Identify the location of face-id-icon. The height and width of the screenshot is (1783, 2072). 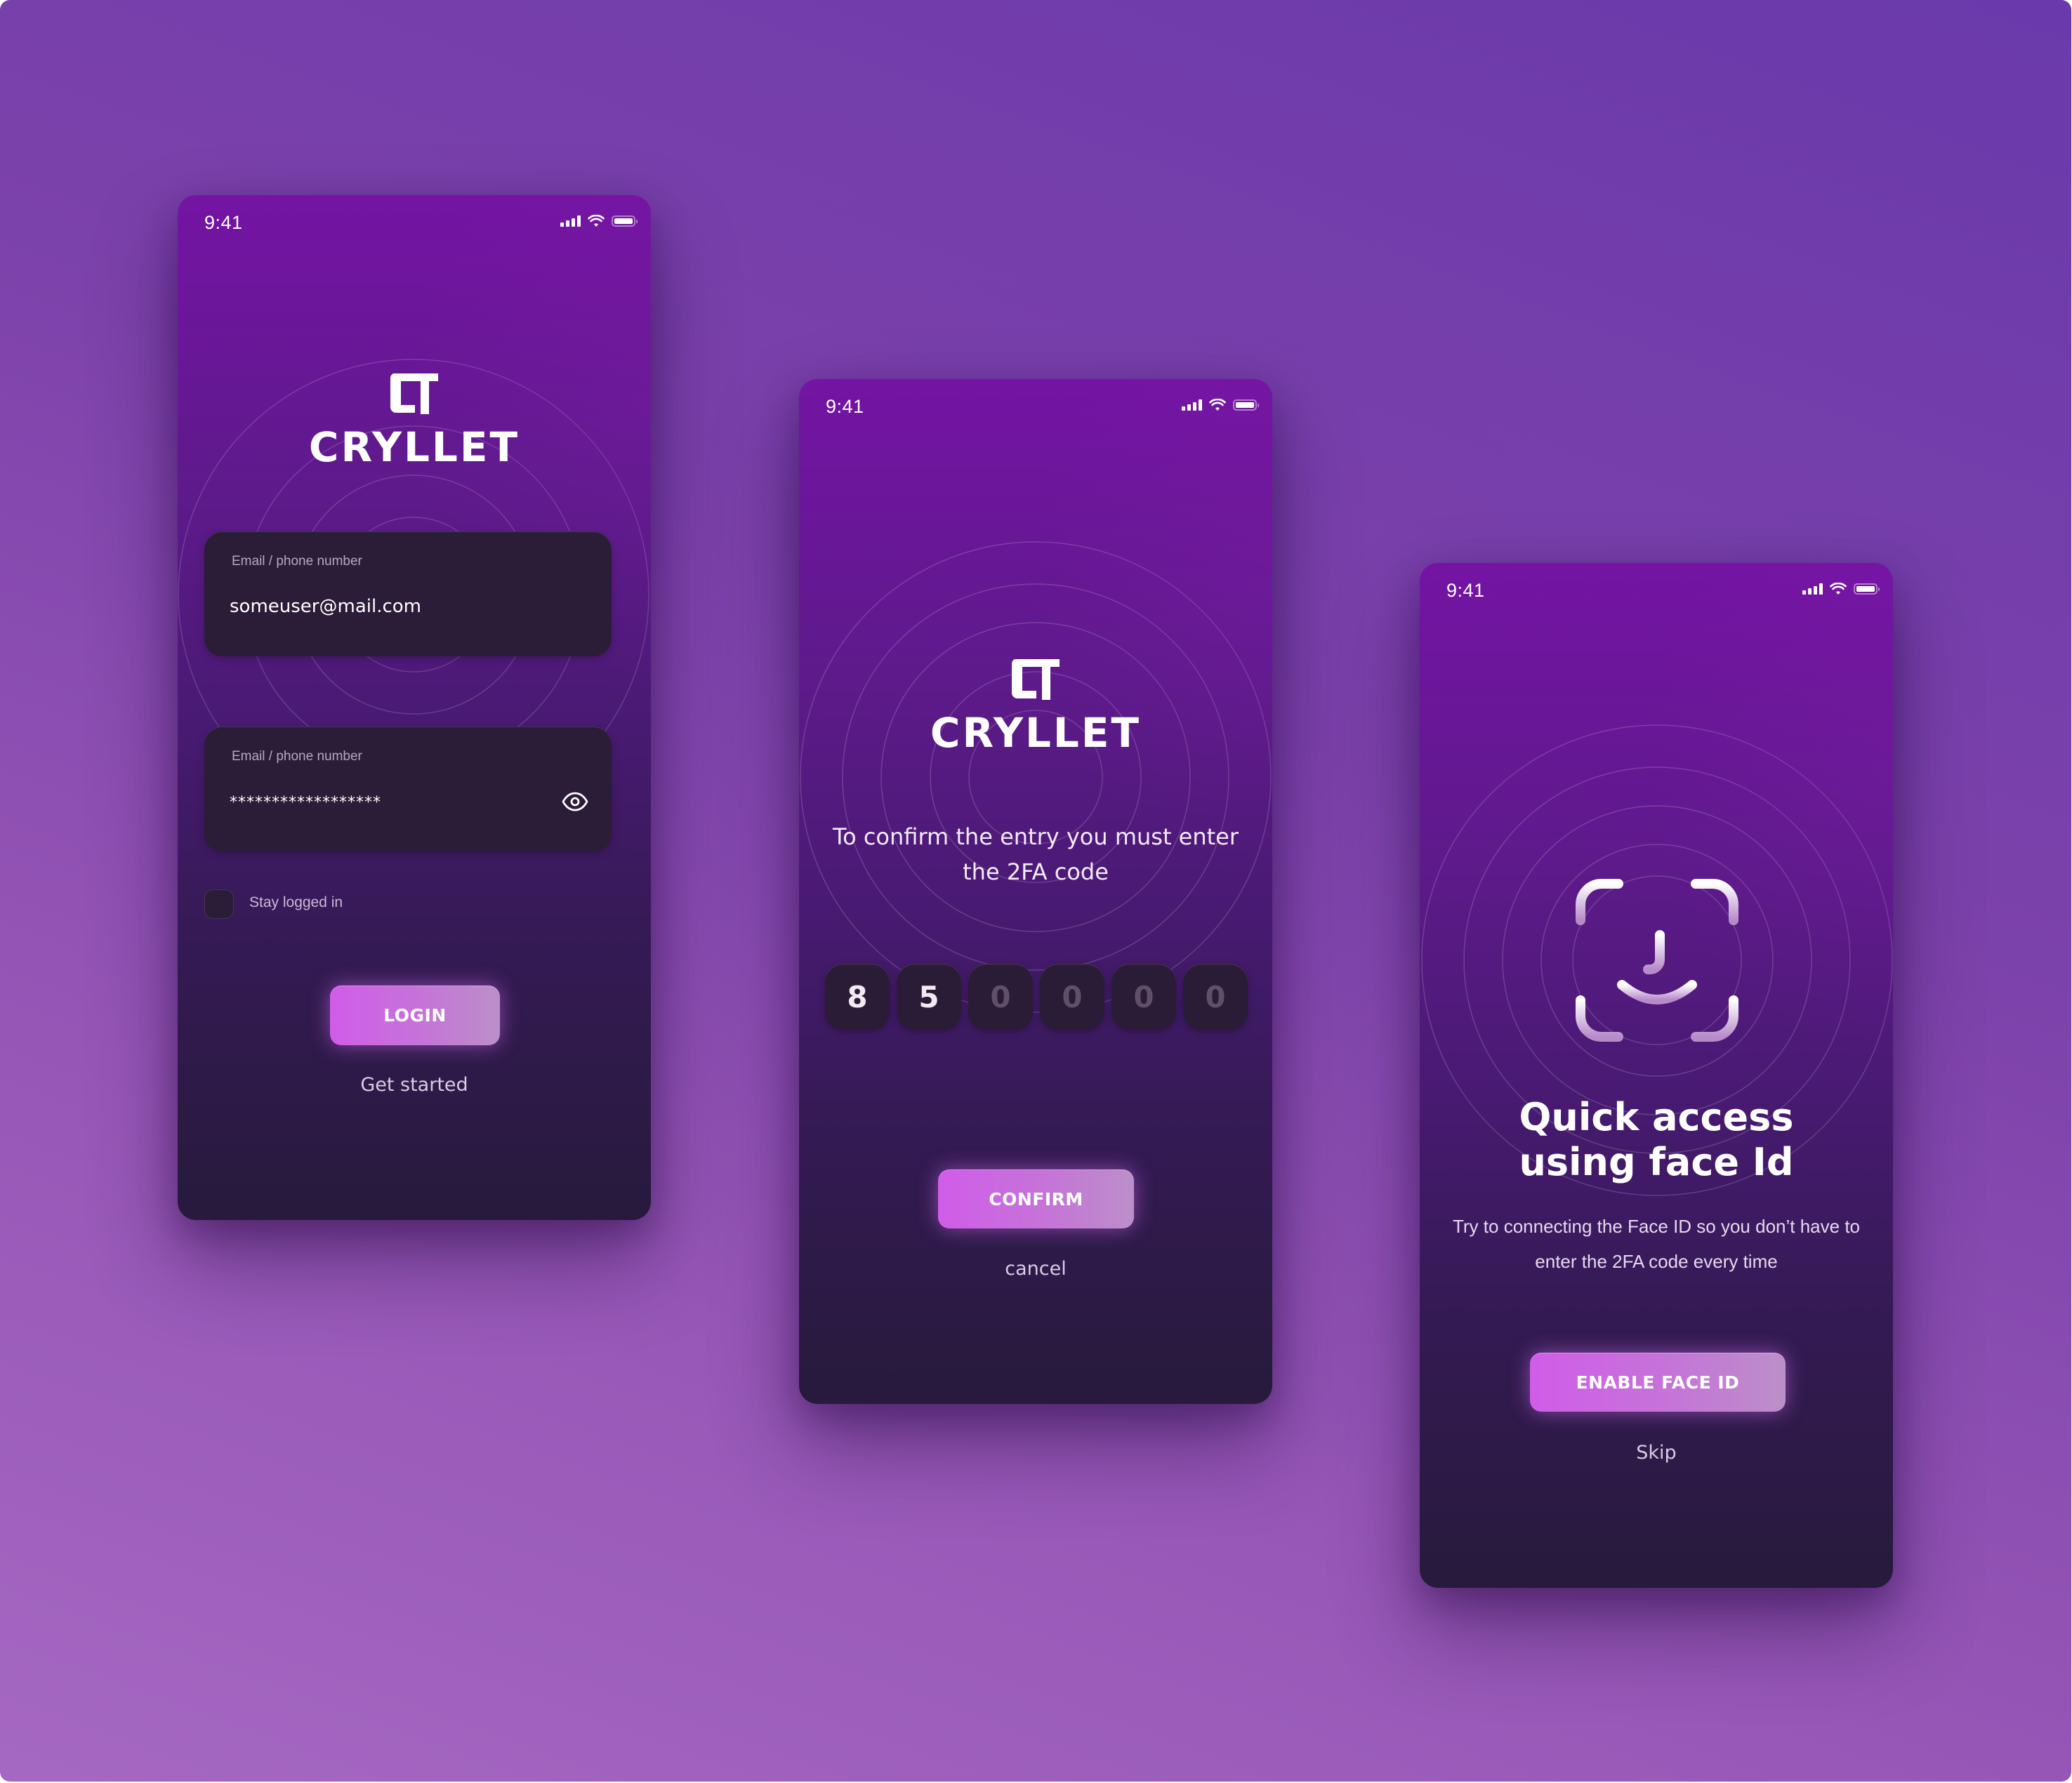
(1657, 960).